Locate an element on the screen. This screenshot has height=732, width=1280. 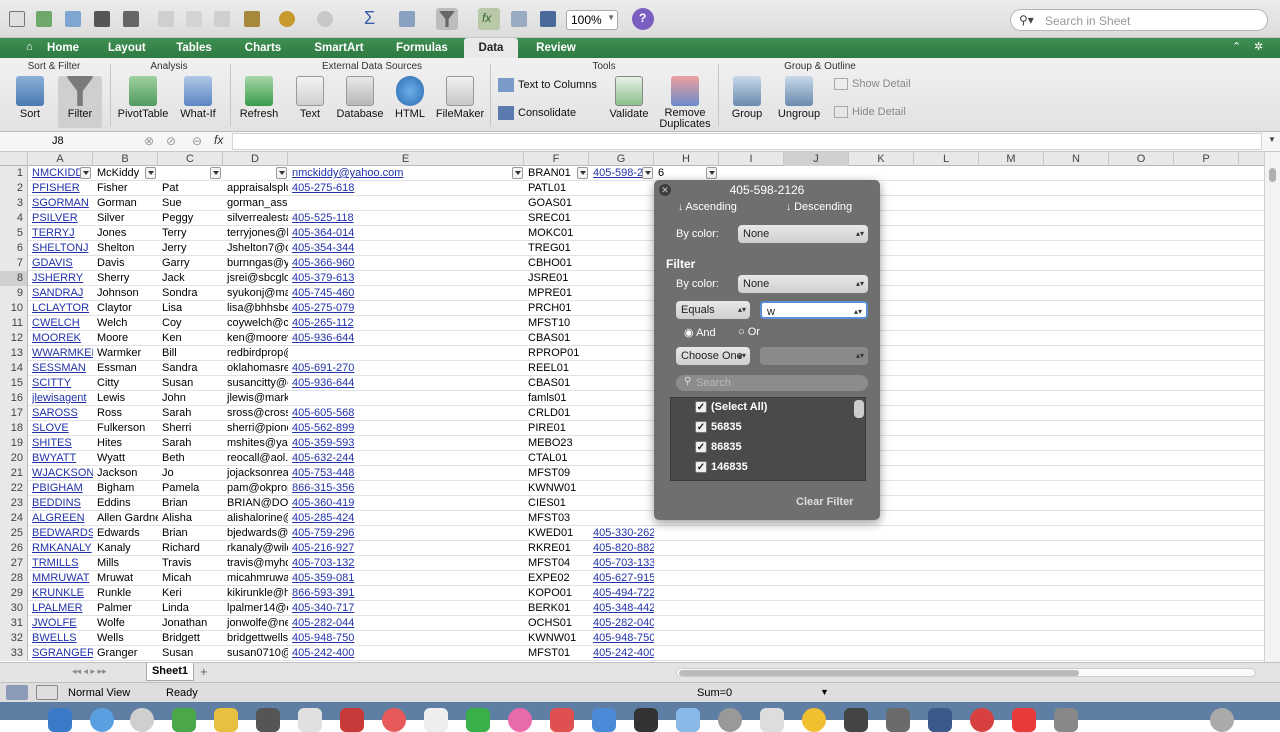
table-cell: Jones is located at coordinates (126, 233).